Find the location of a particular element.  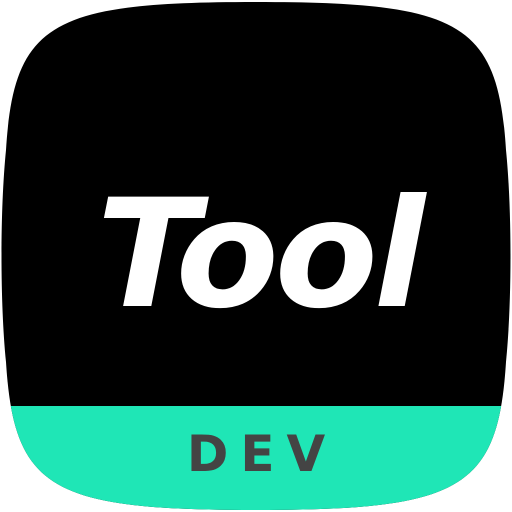

icon-badge-text: DEV is located at coordinates (262, 454).